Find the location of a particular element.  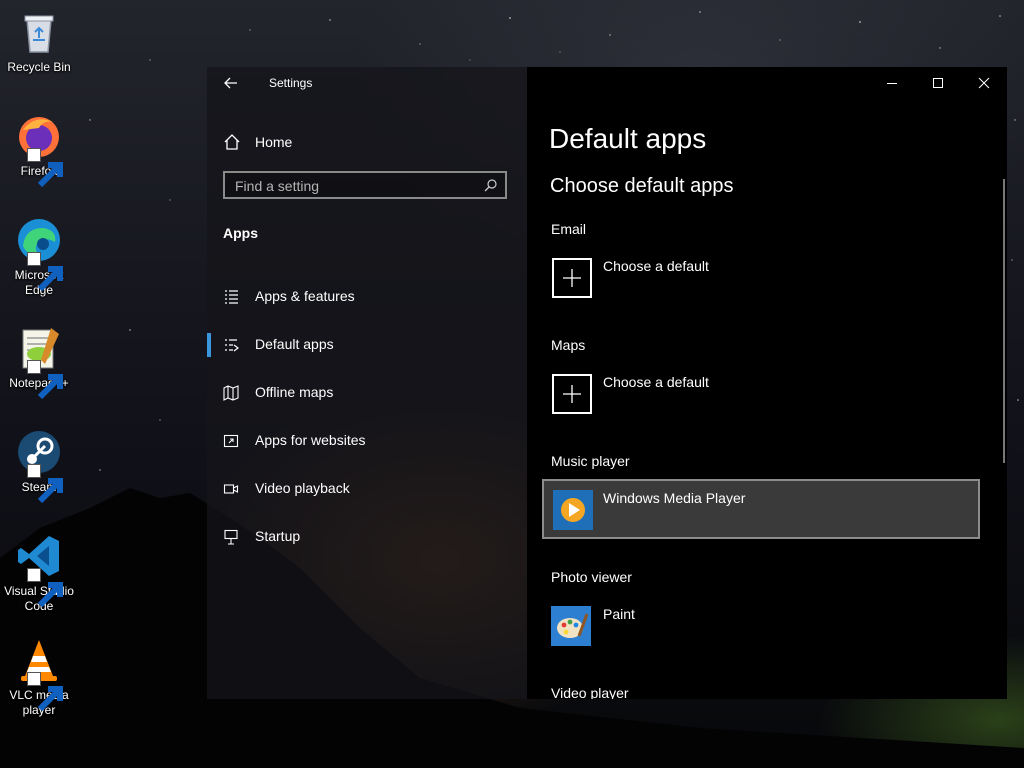

map-icon is located at coordinates (231, 393).